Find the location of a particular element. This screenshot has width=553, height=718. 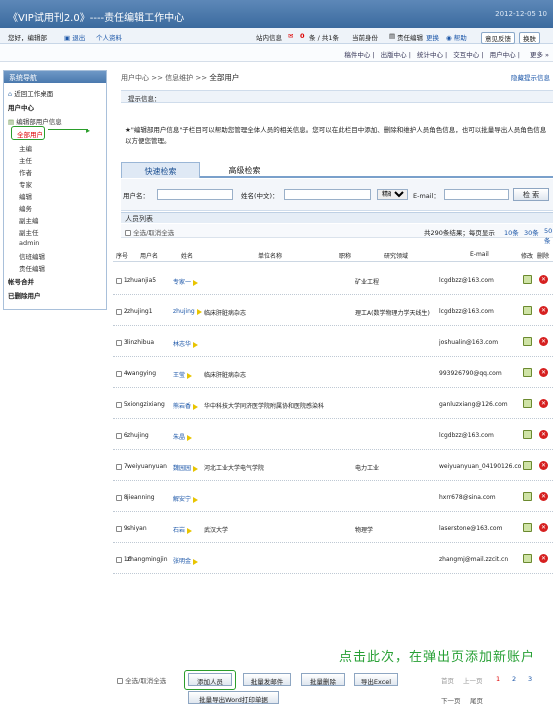

sidebar-item-chief-editor: 主编 is located at coordinates (25, 148).